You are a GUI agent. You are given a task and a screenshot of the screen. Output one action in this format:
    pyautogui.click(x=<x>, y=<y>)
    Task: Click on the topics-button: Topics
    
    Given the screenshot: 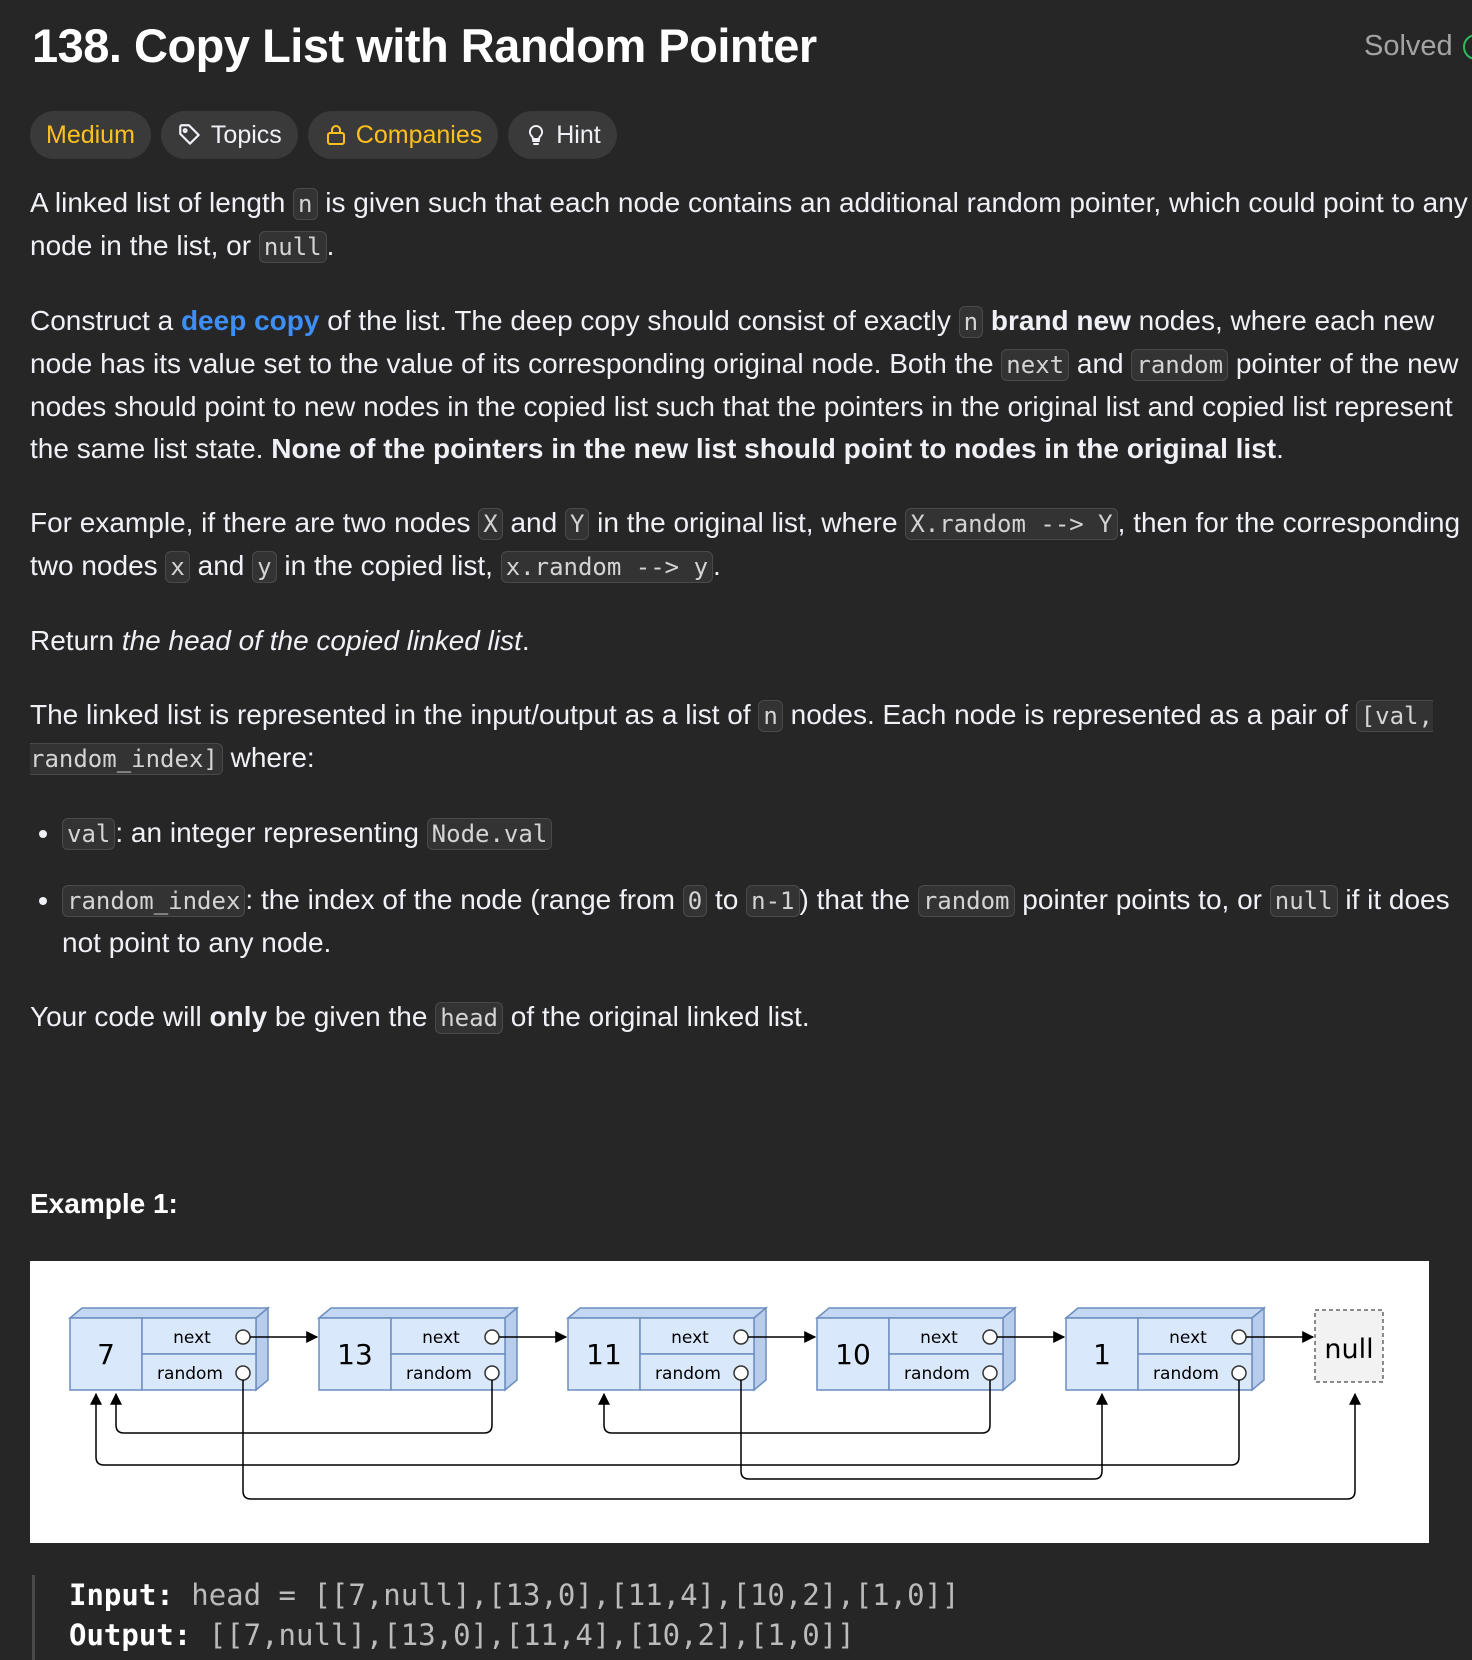 What is the action you would take?
    pyautogui.click(x=229, y=135)
    